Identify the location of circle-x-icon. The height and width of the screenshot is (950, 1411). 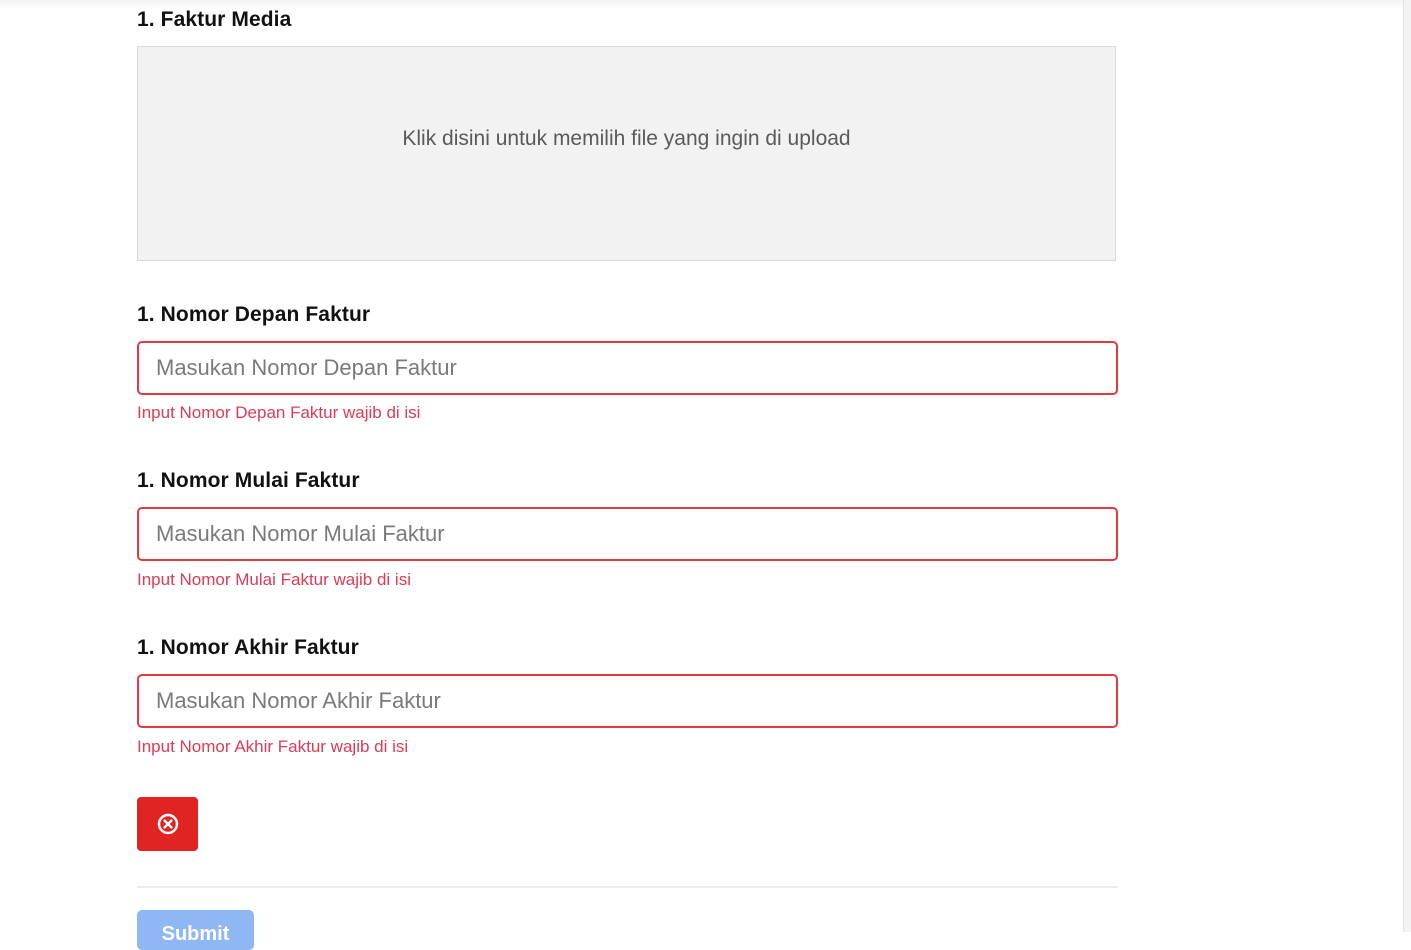
(167, 824).